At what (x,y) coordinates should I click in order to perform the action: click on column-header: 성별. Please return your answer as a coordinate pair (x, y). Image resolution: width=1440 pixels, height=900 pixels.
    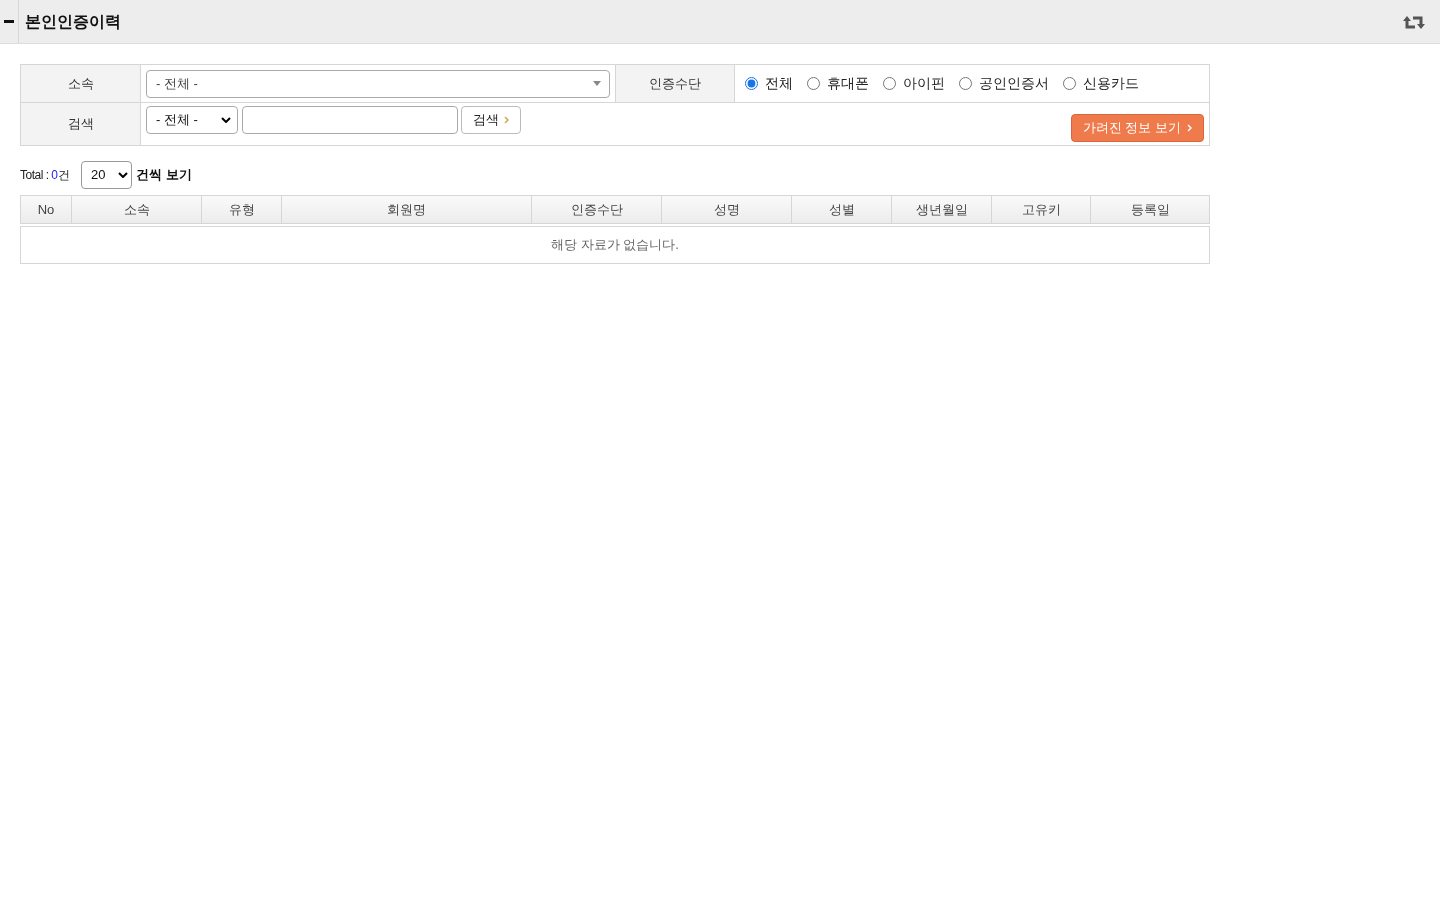
    Looking at the image, I should click on (841, 209).